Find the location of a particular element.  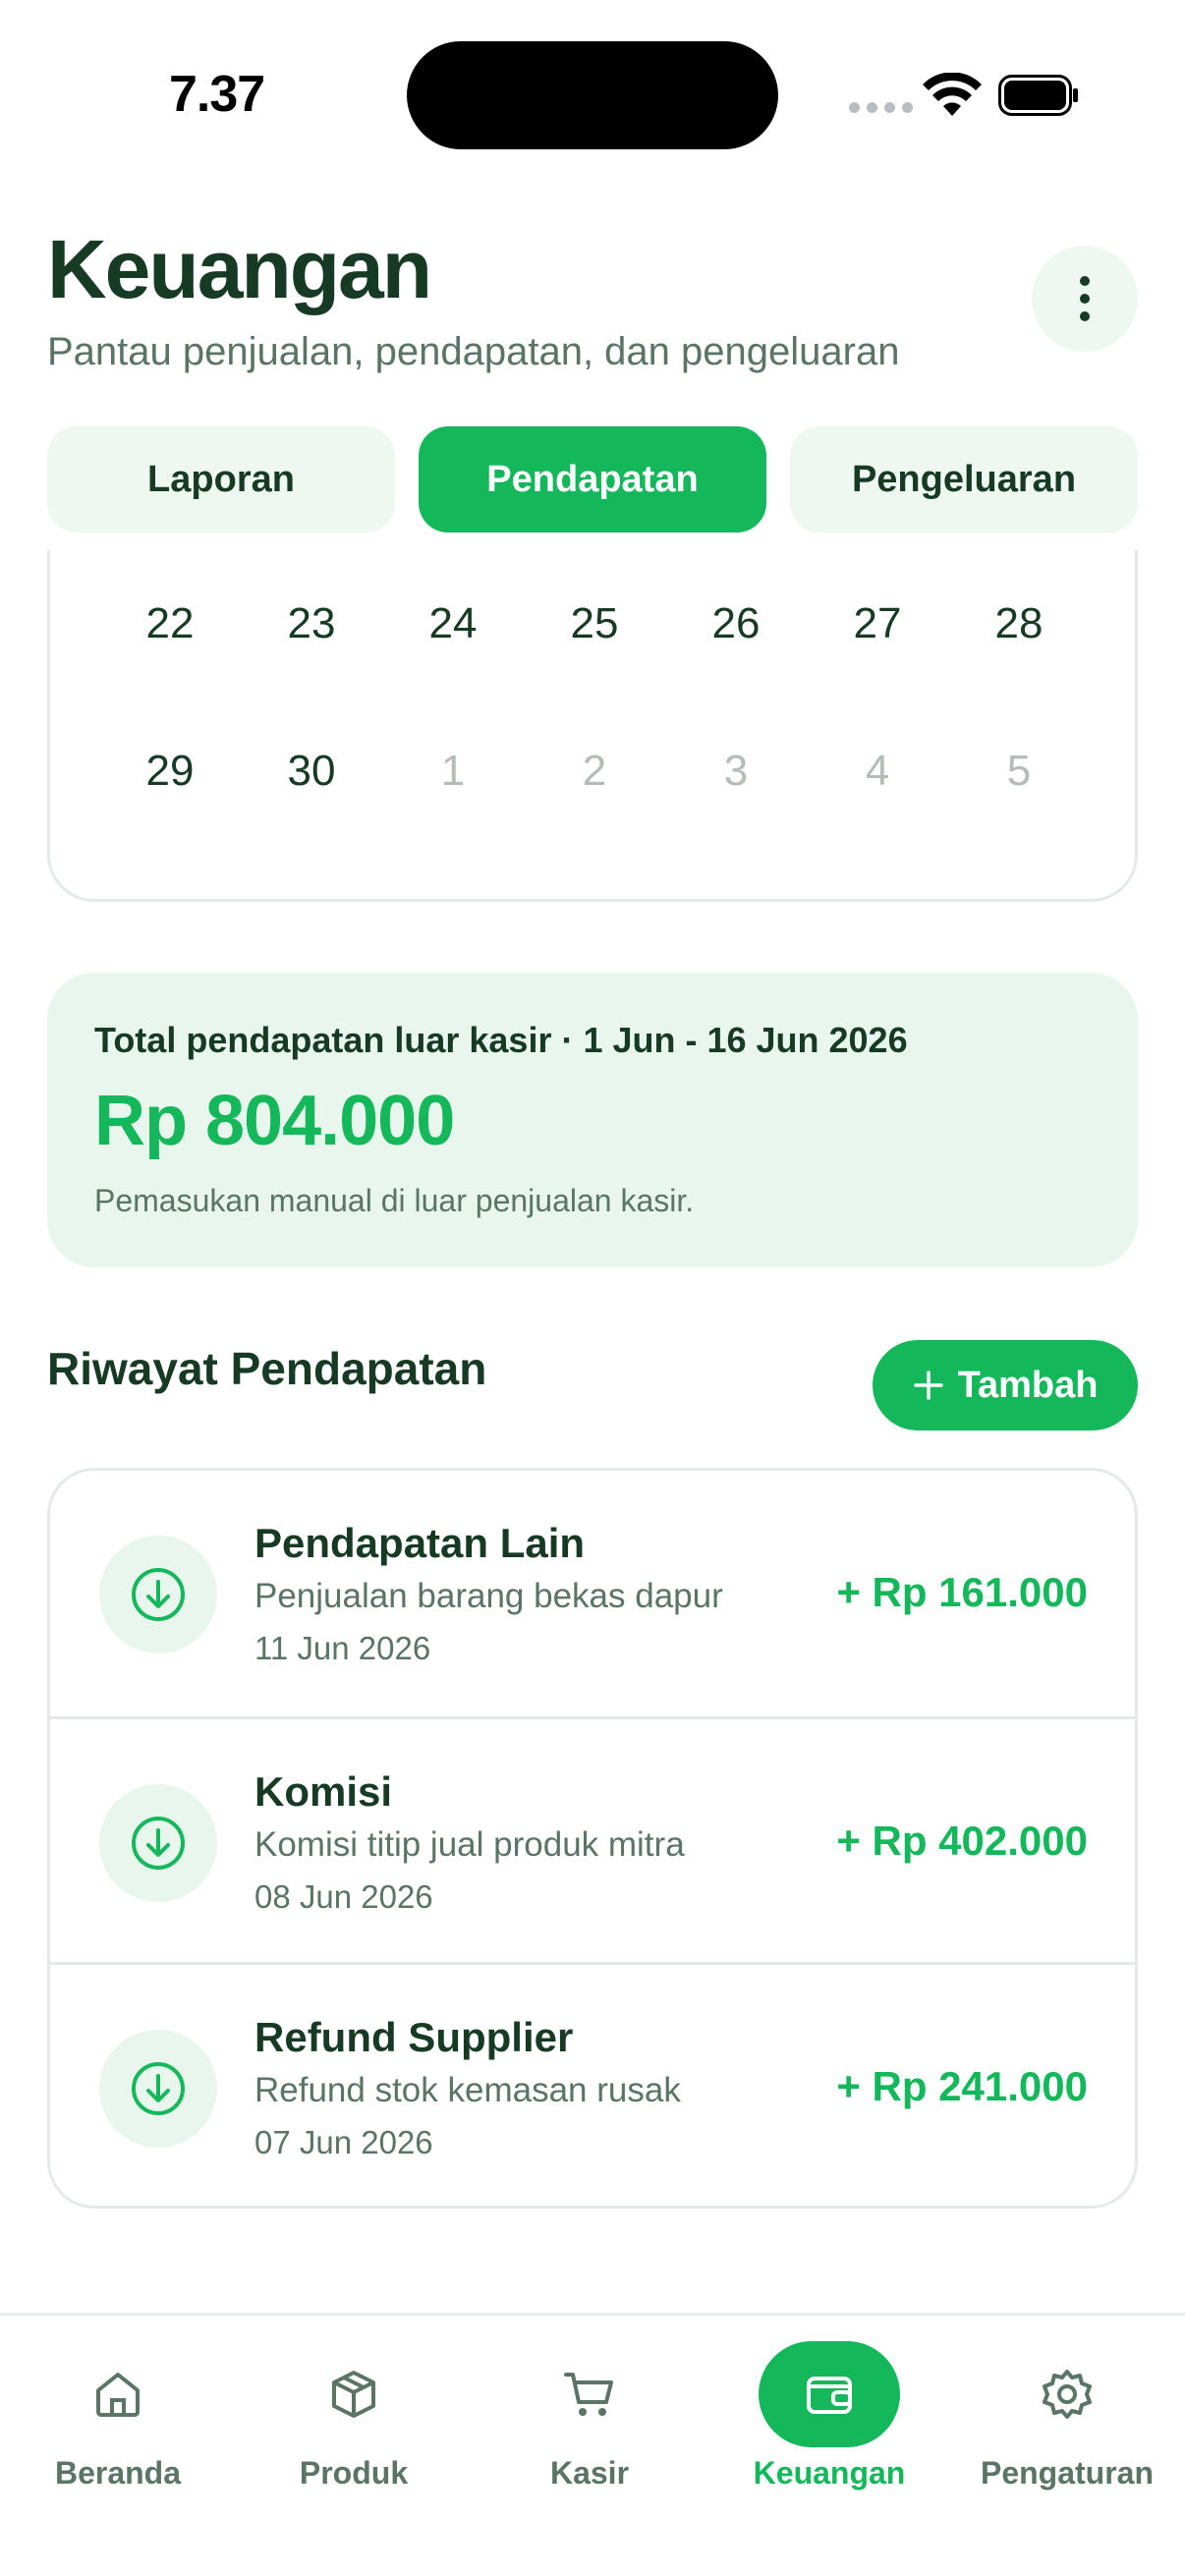

nav-item-keuangan: Keuangan is located at coordinates (829, 2414).